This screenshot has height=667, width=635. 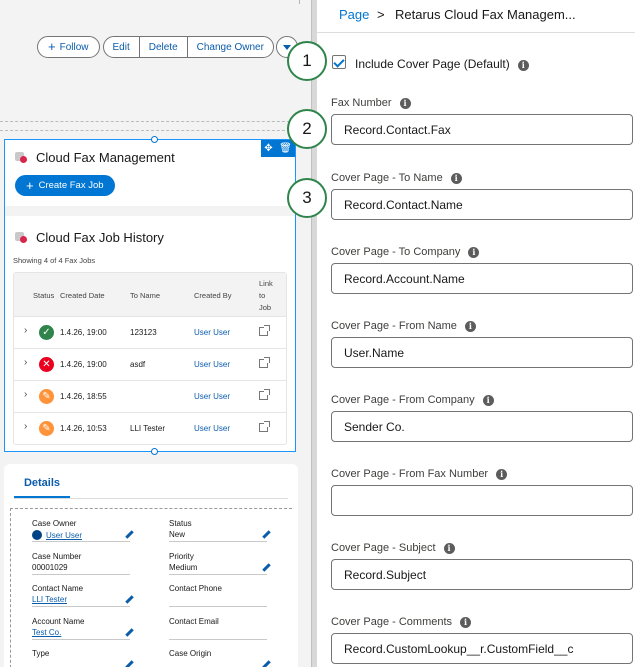 I want to click on cover-comments-input: Record.CustomLookup__r.CustomField__c, so click(x=482, y=648).